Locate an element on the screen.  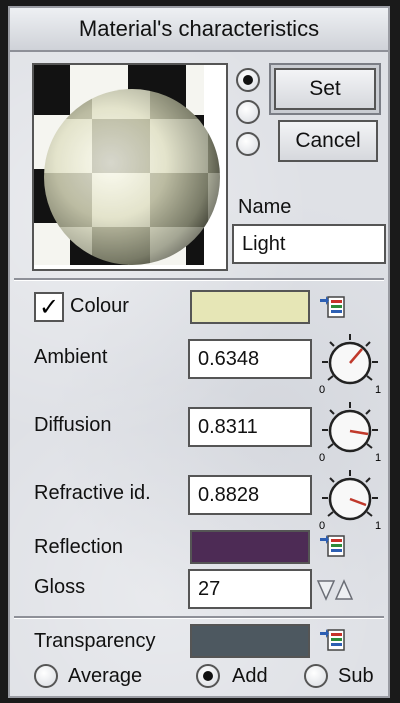
window-title-bar: Material's characteristics is located at coordinates (199, 30).